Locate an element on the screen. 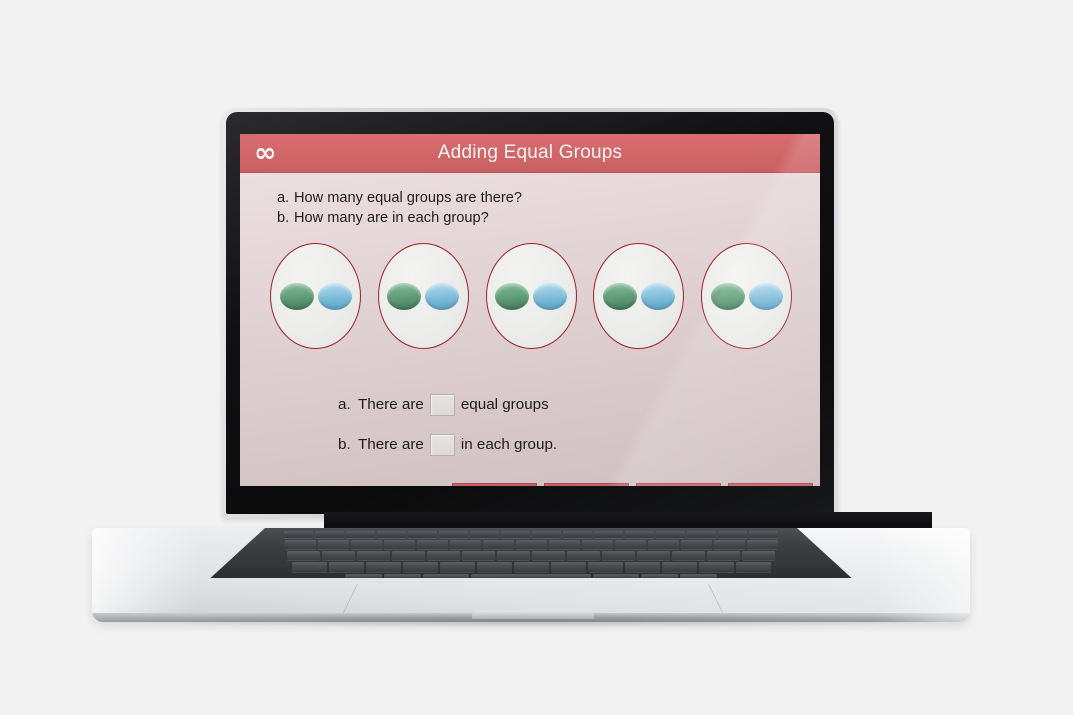 This screenshot has height=715, width=1073. prompt-letter-b: b. is located at coordinates (283, 218).